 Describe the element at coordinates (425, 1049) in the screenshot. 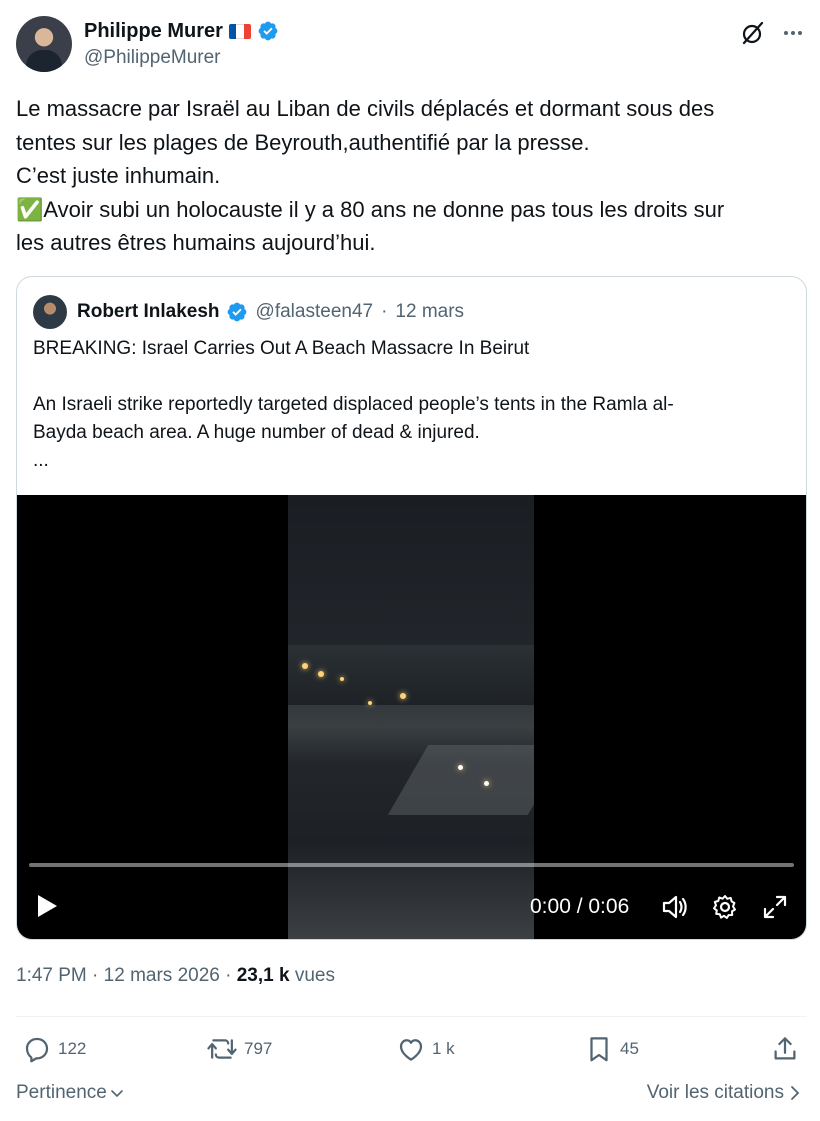

I see `like-button: 1 k` at that location.